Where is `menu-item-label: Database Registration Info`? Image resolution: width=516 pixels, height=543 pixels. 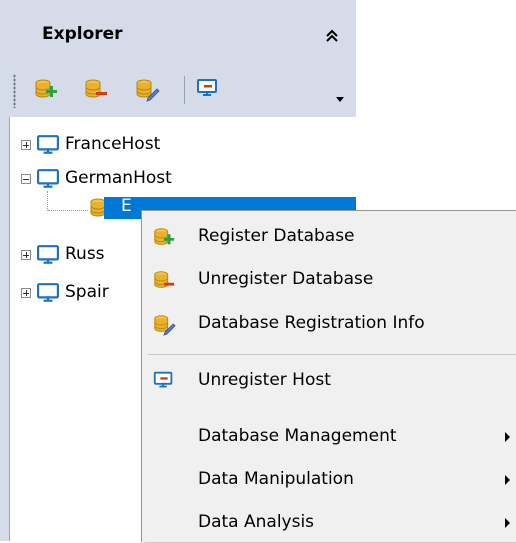 menu-item-label: Database Registration Info is located at coordinates (311, 323).